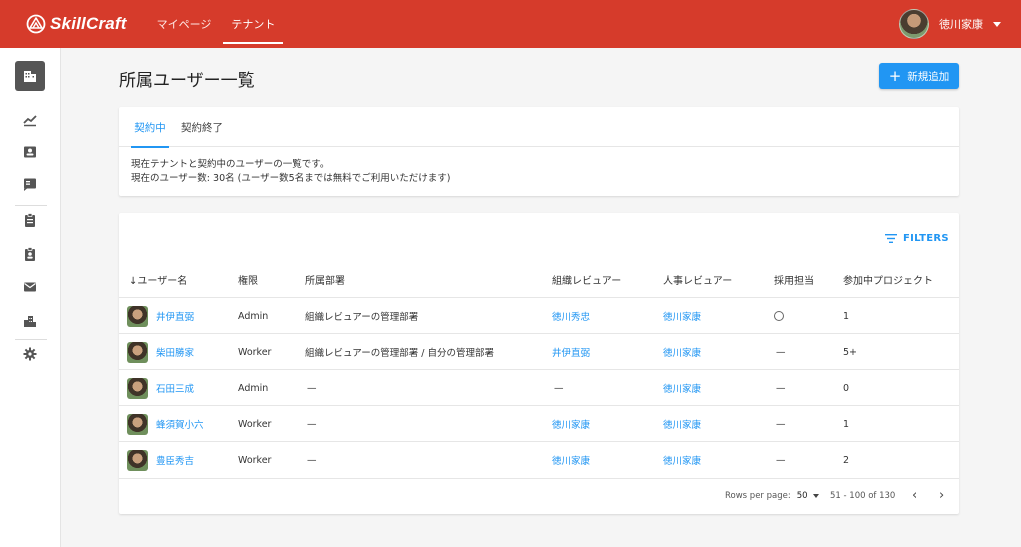 The width and height of the screenshot is (1021, 547). Describe the element at coordinates (928, 76) in the screenshot. I see `add-user-button-label: 新規追加` at that location.